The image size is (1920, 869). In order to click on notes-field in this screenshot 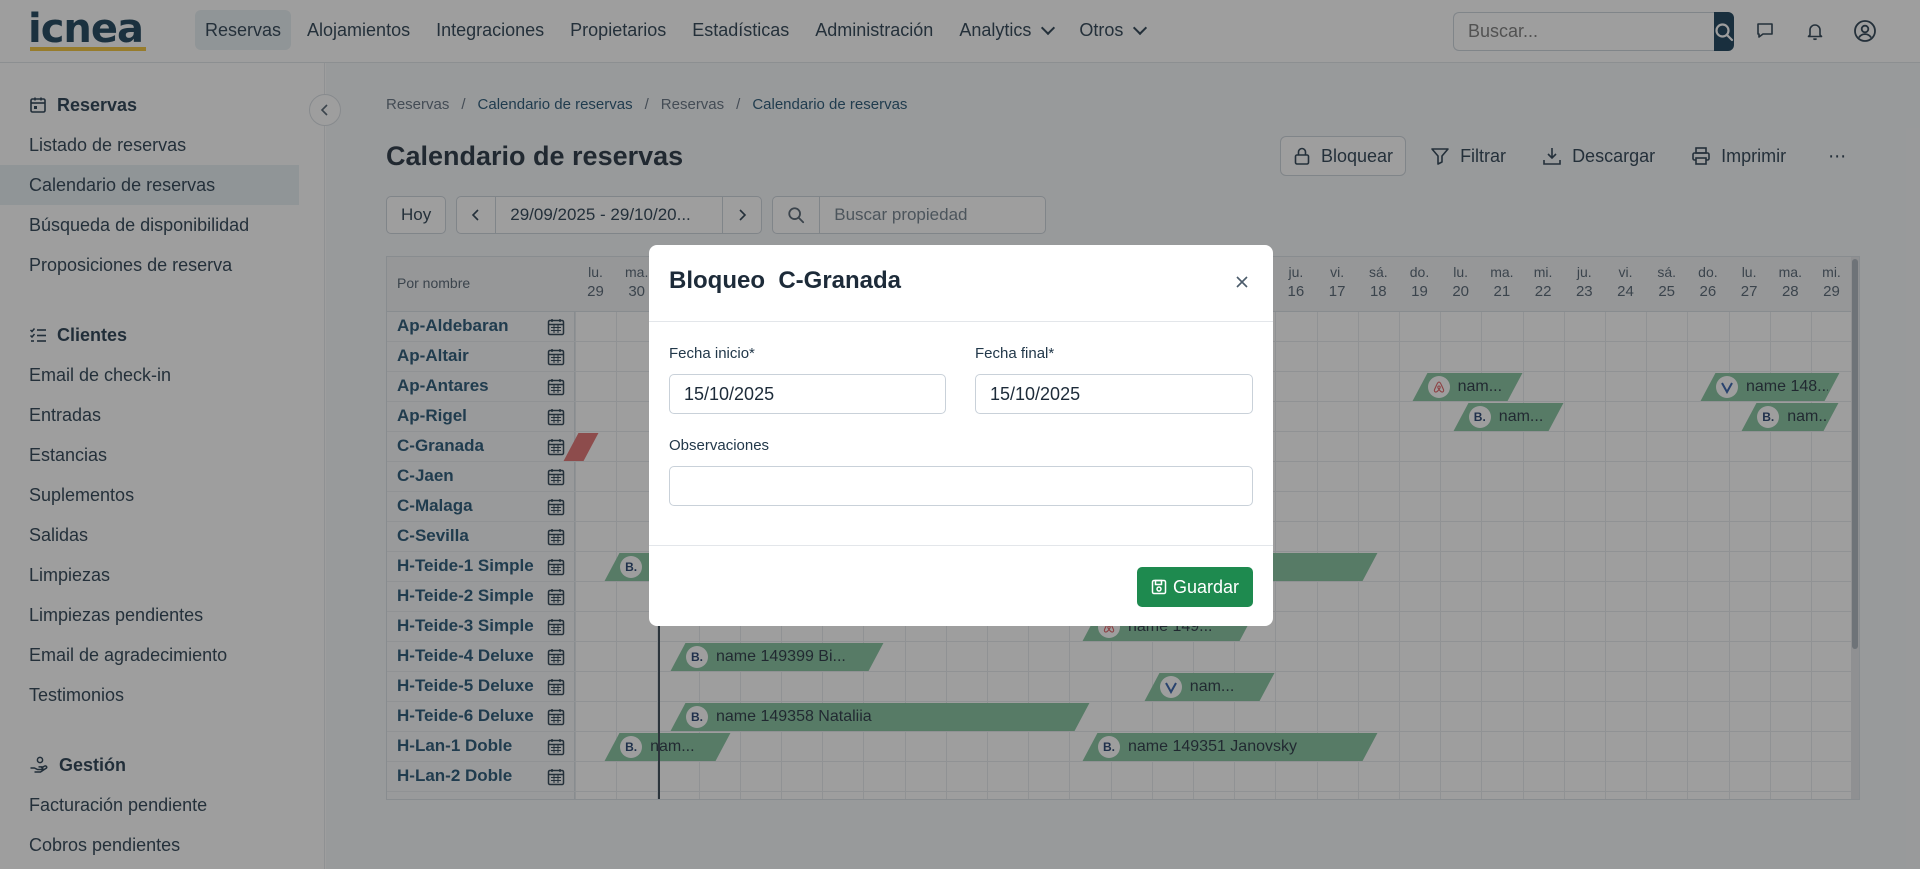, I will do `click(961, 486)`.